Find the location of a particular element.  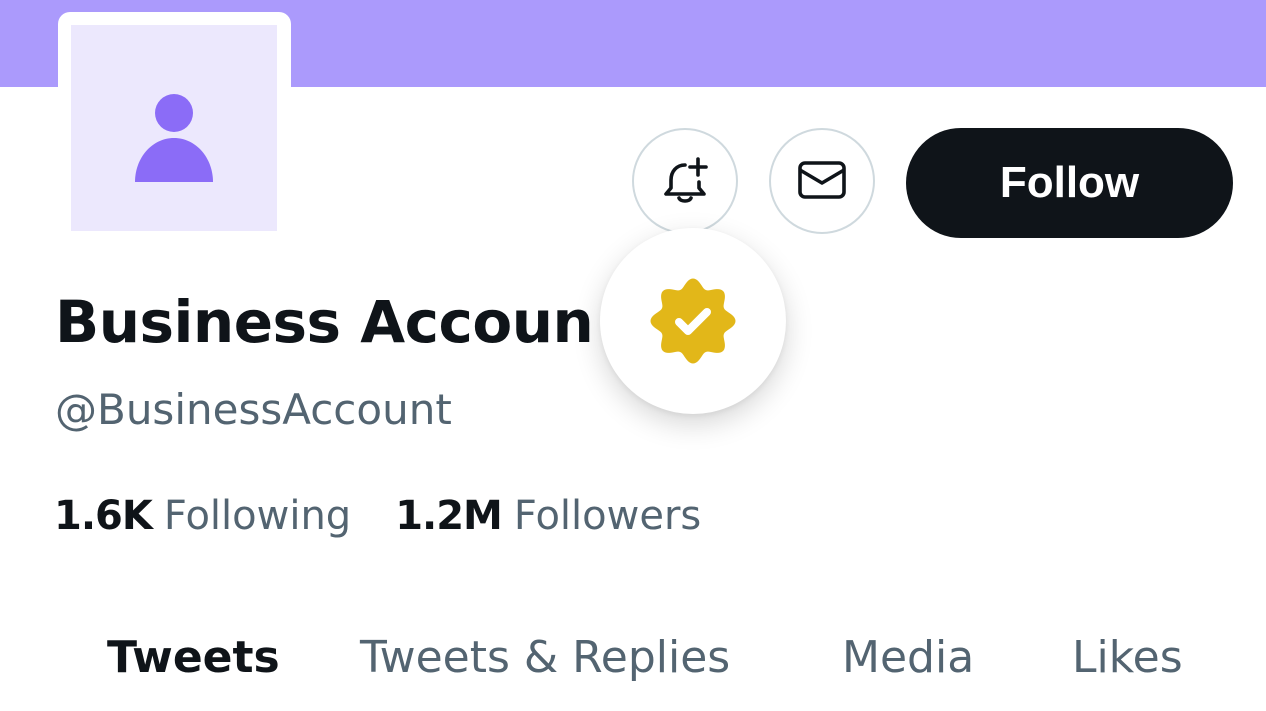

avatar is located at coordinates (174, 128).